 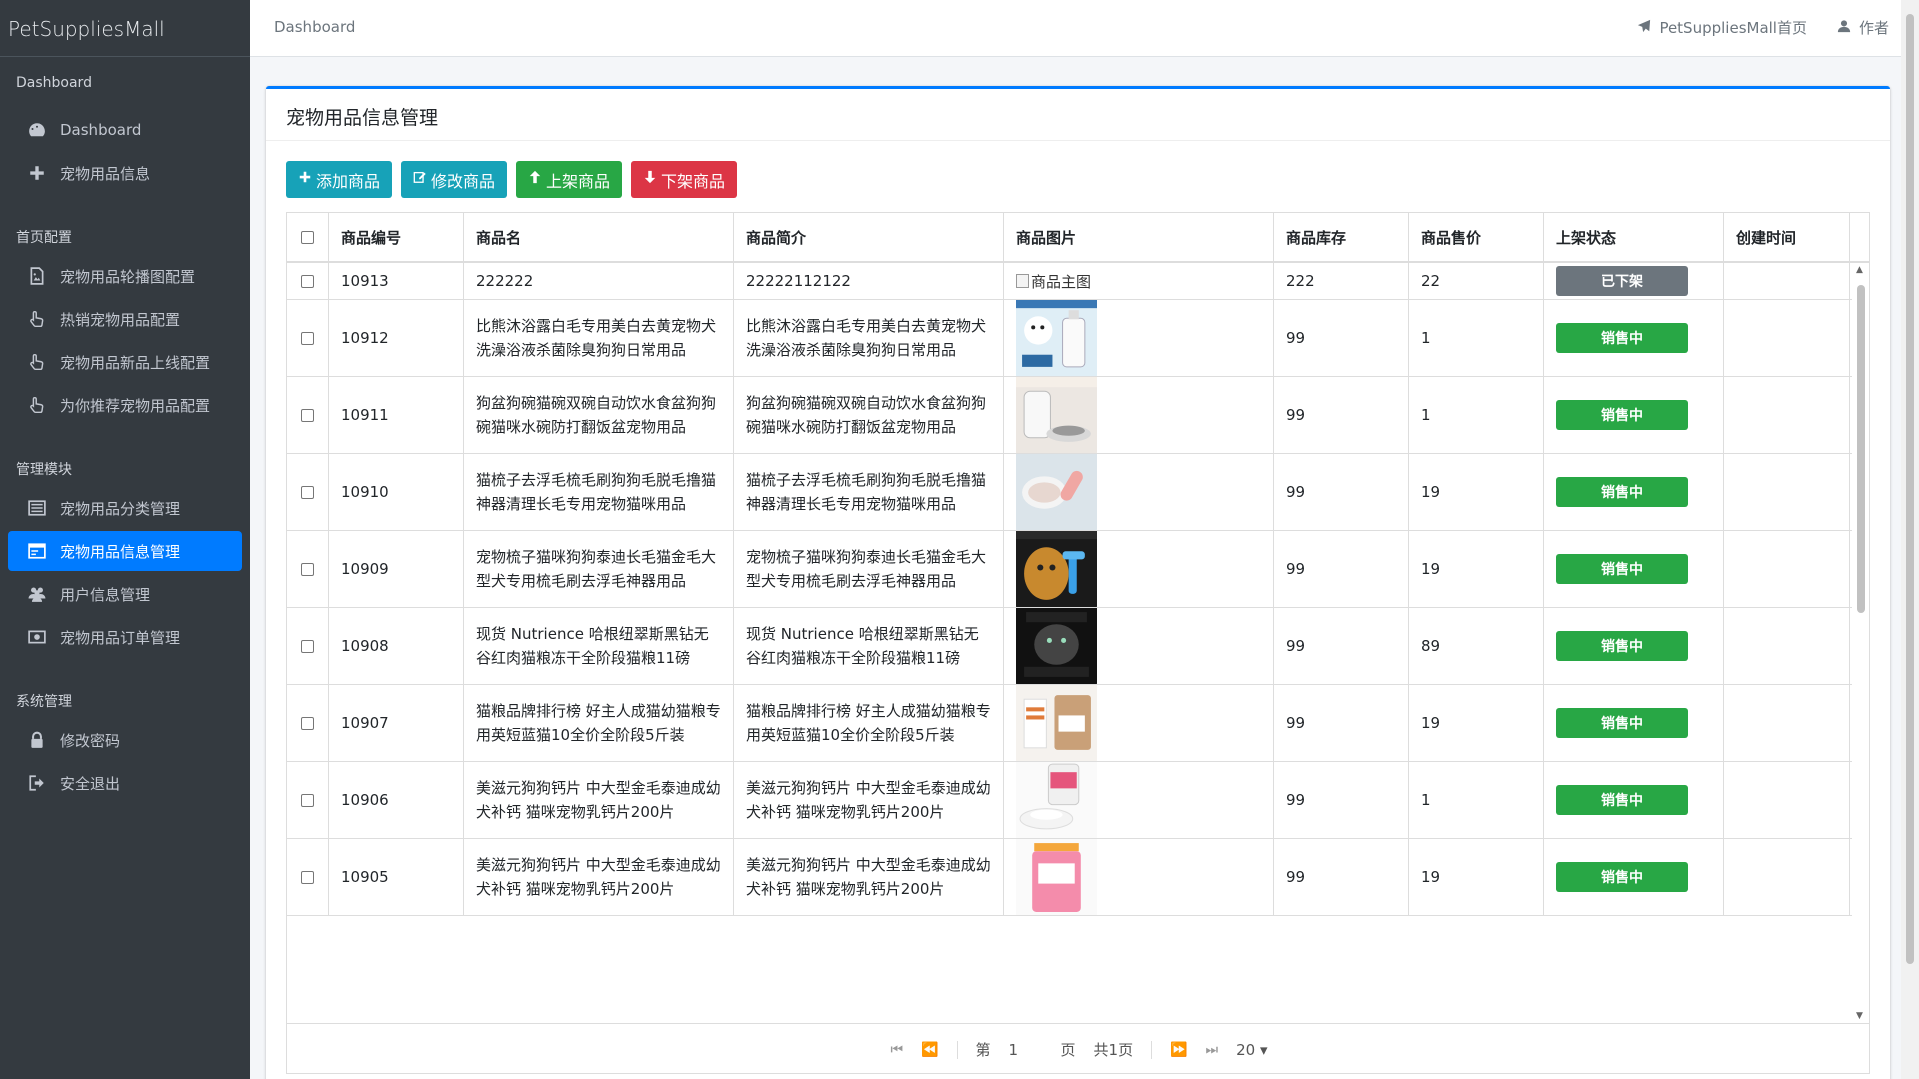 What do you see at coordinates (396, 338) in the screenshot?
I see `cell-id: 10912` at bounding box center [396, 338].